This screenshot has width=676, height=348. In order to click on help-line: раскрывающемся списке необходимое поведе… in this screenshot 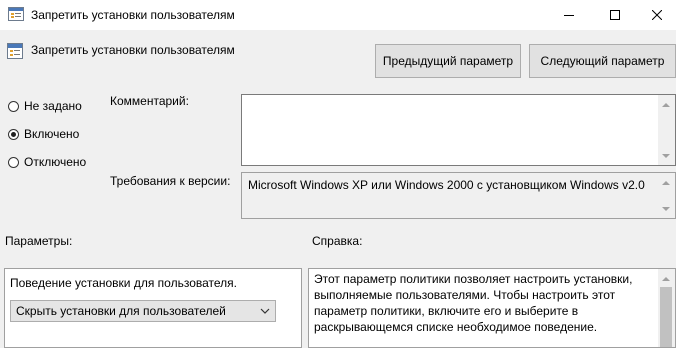, I will do `click(456, 327)`.